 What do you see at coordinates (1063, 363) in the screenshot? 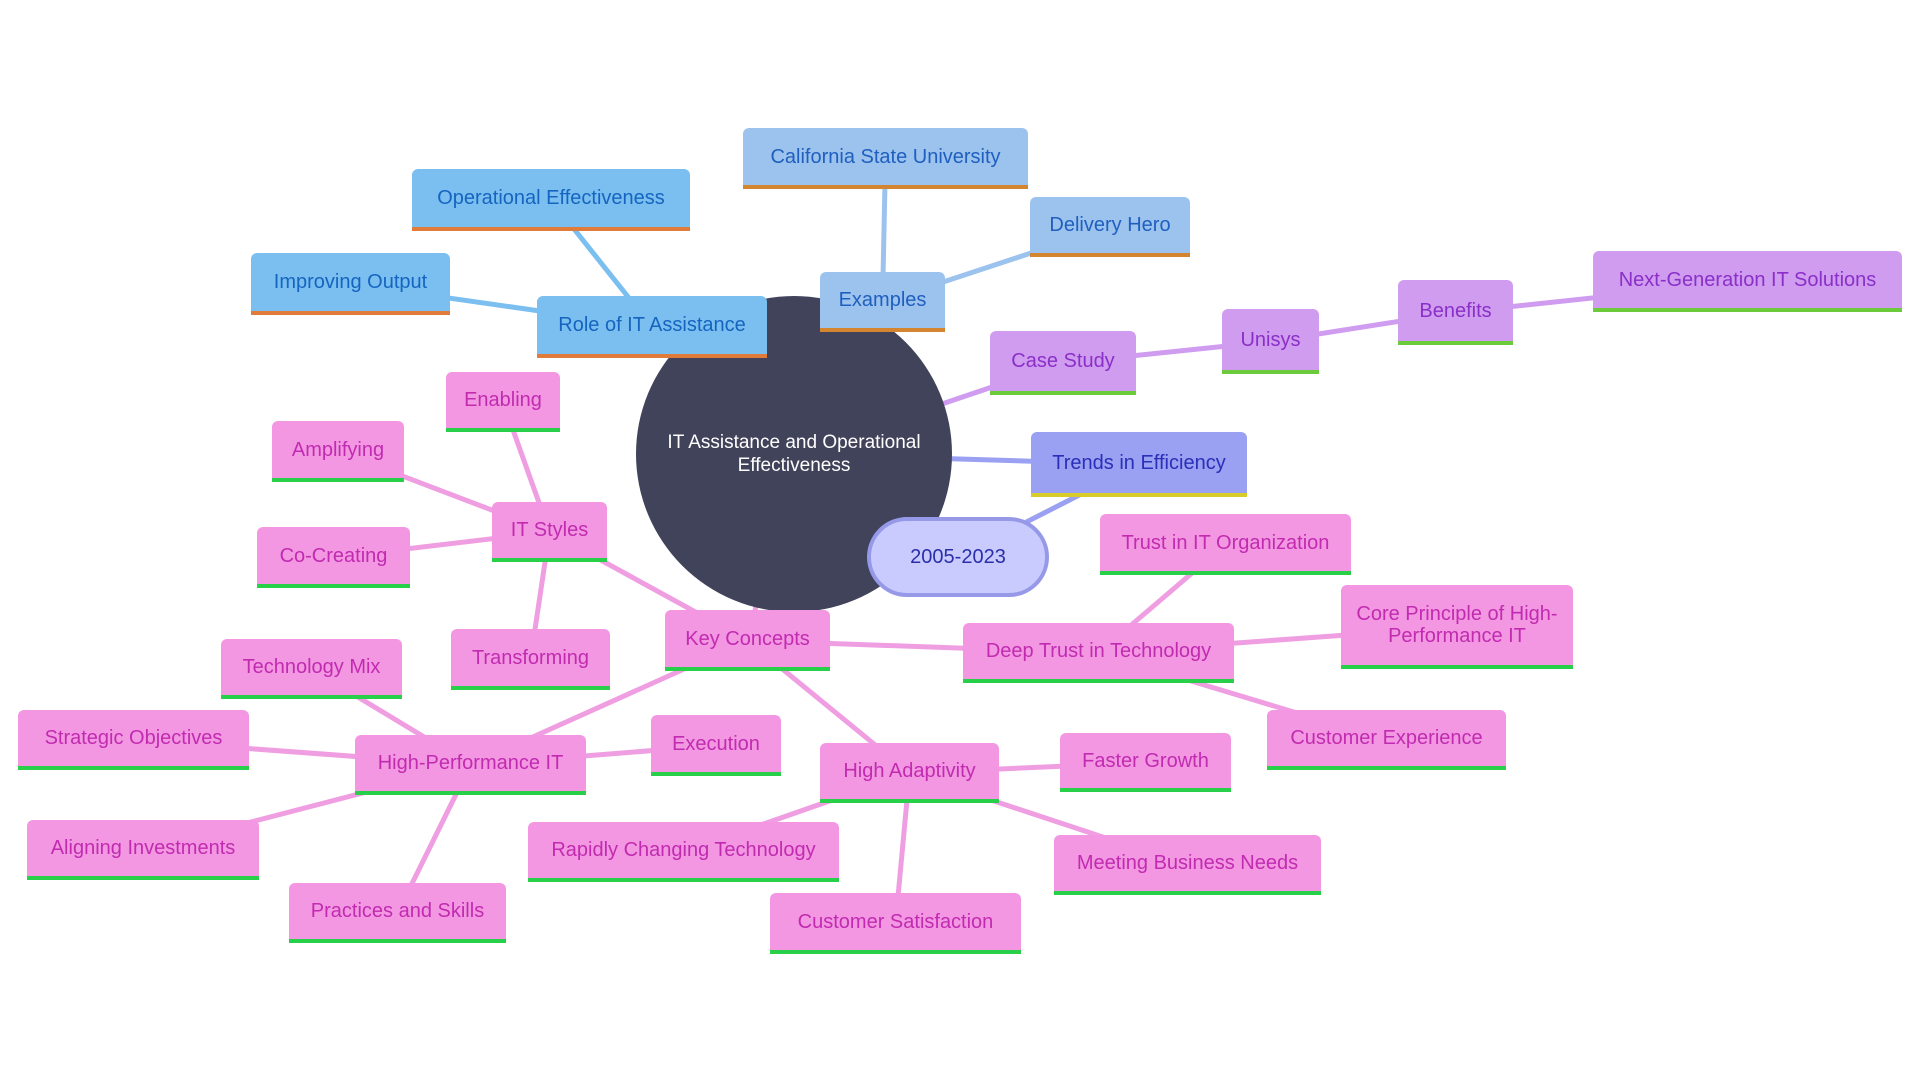
I see `node-case-study: Case Study` at bounding box center [1063, 363].